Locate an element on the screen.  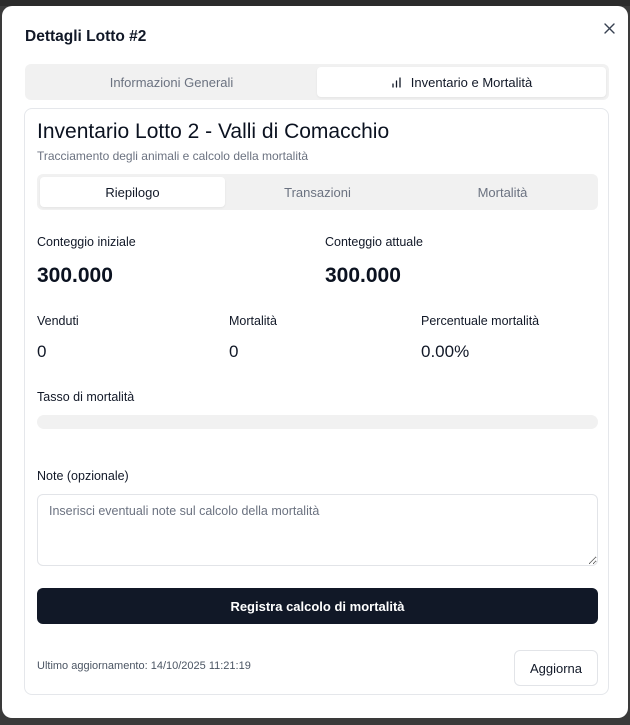
sold-value: 0 is located at coordinates (42, 351).